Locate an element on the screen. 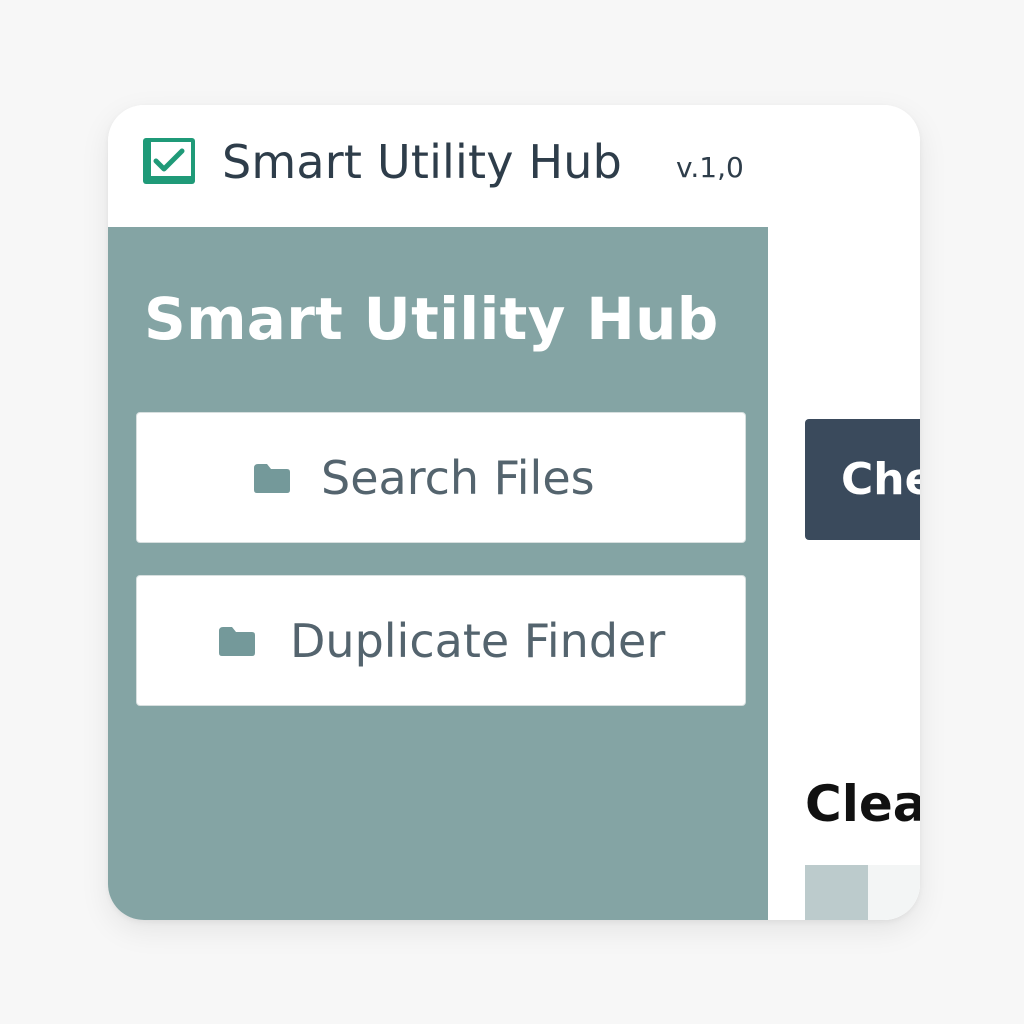 The image size is (1024, 1024). check-button: Che is located at coordinates (862, 479).